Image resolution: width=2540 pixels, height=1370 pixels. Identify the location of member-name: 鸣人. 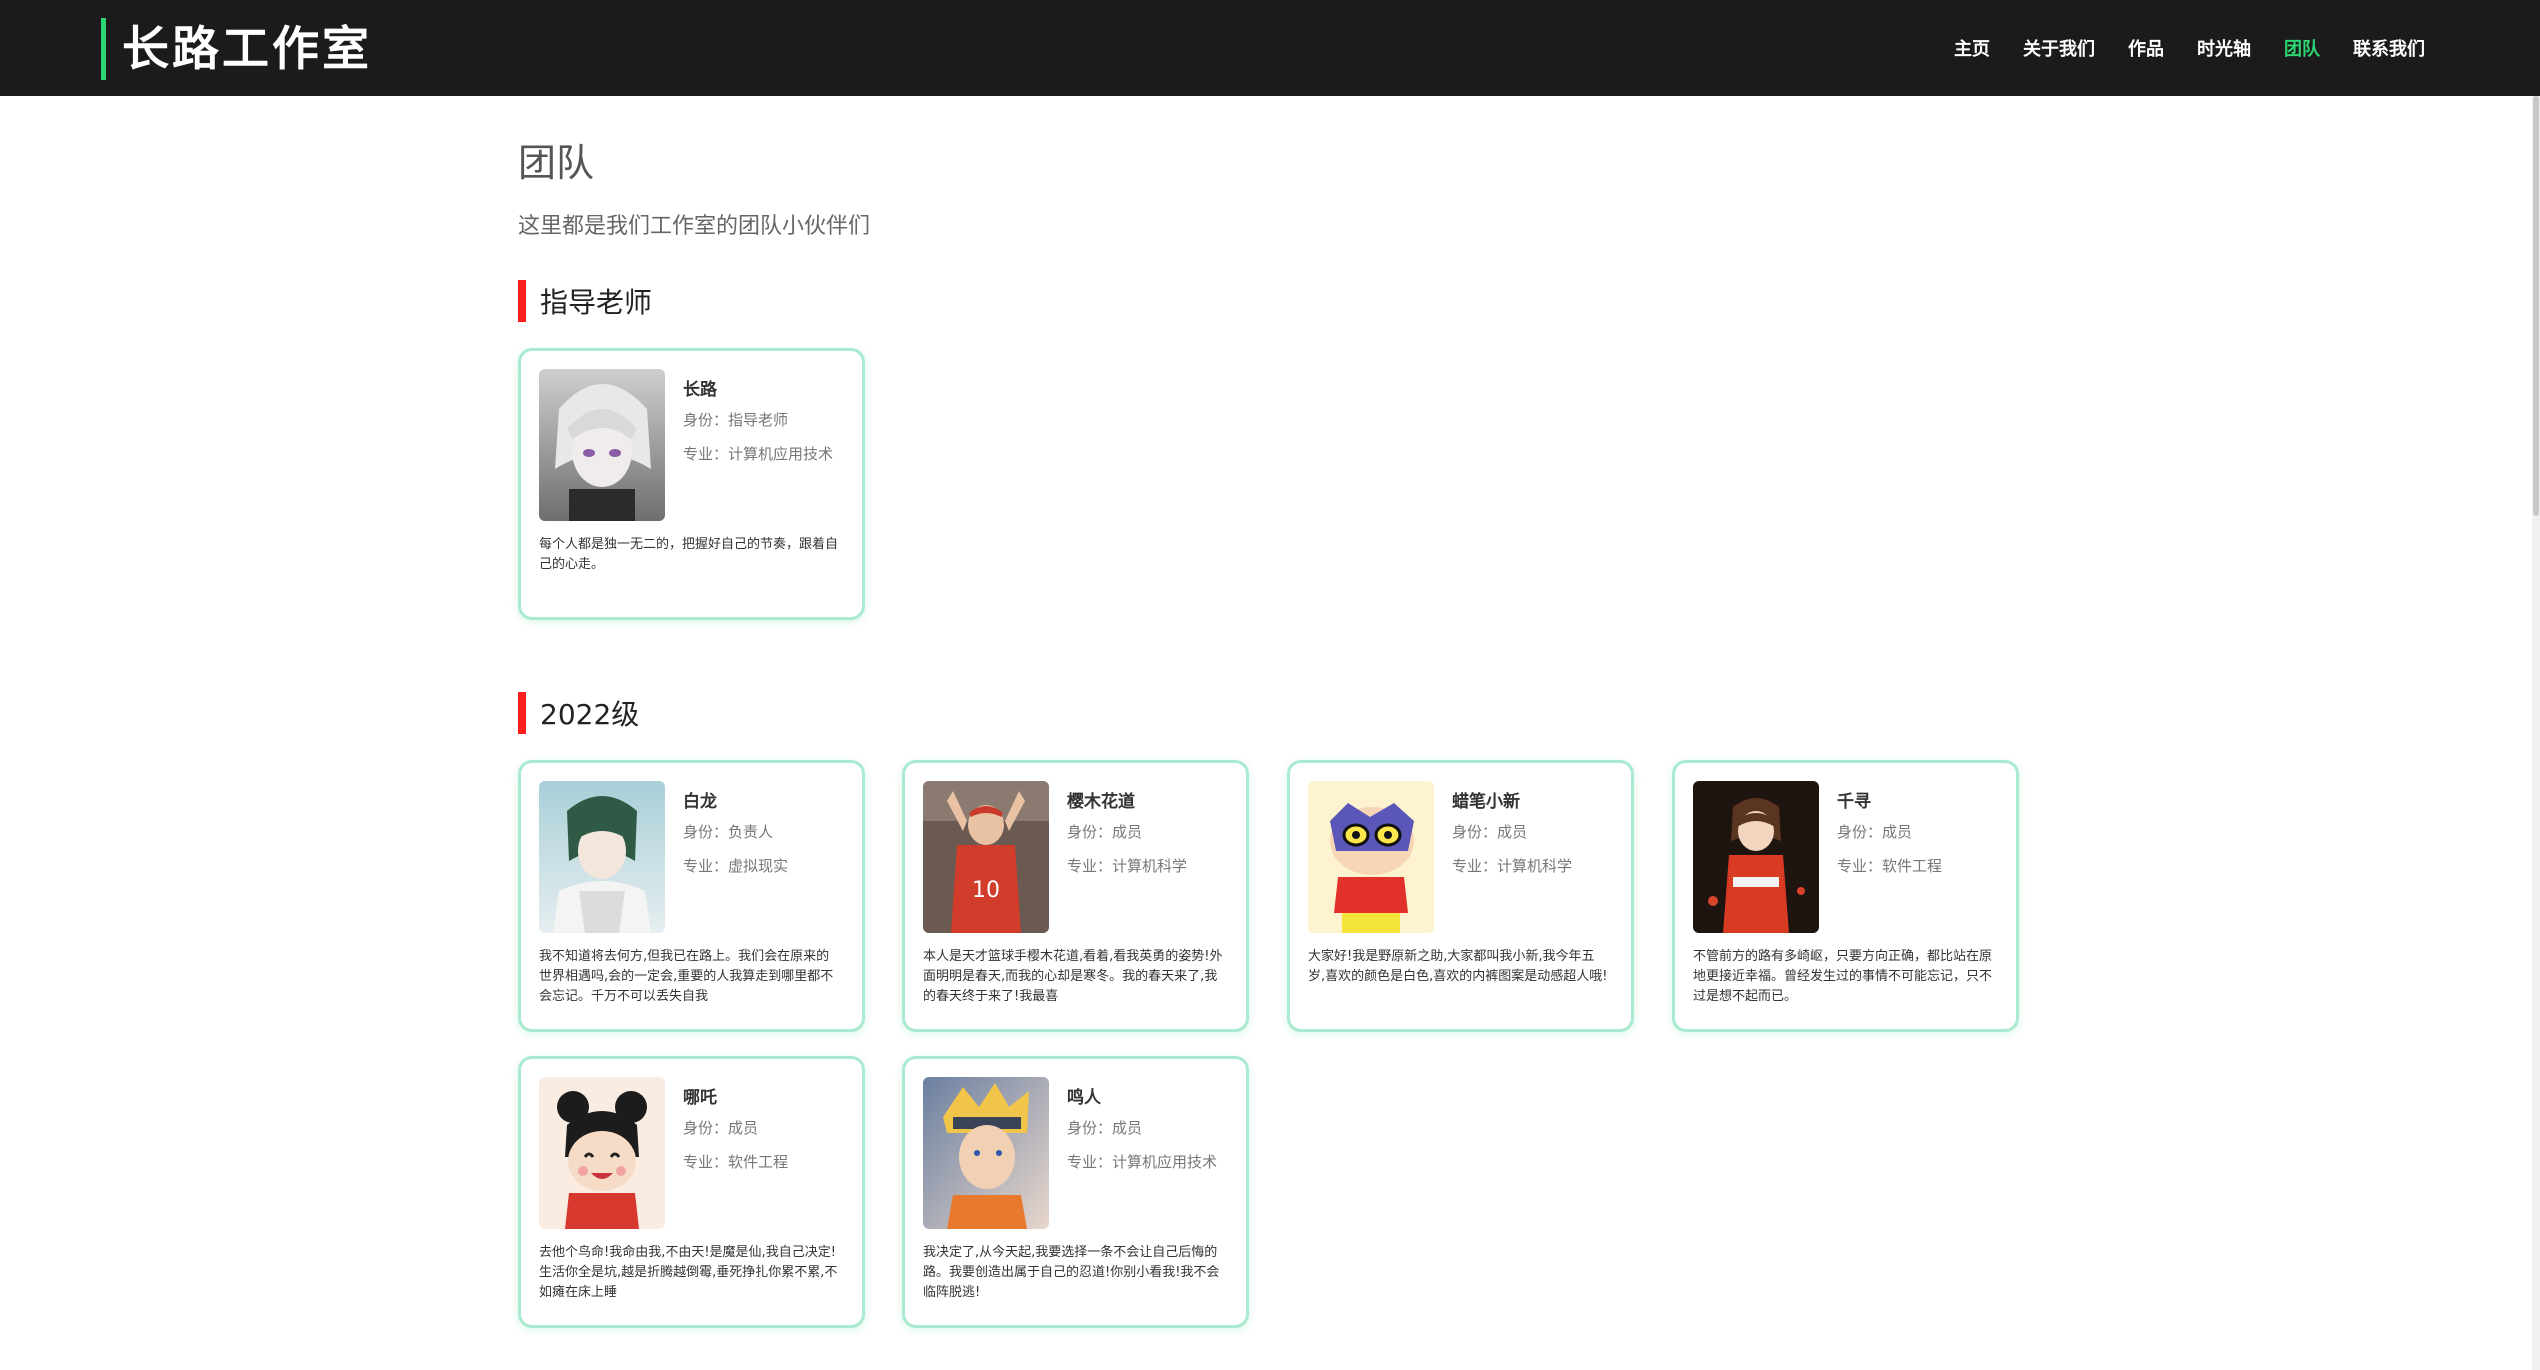
(1084, 1098).